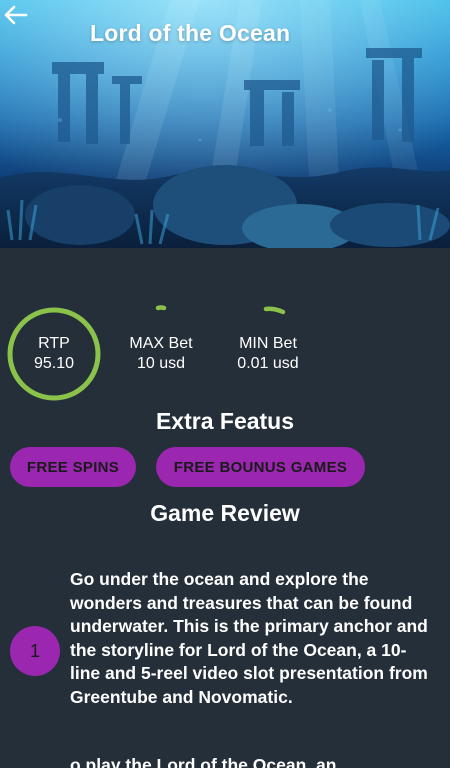 This screenshot has width=450, height=768. I want to click on min-bet-stat: MIN Bet 0.01 usd, so click(268, 350).